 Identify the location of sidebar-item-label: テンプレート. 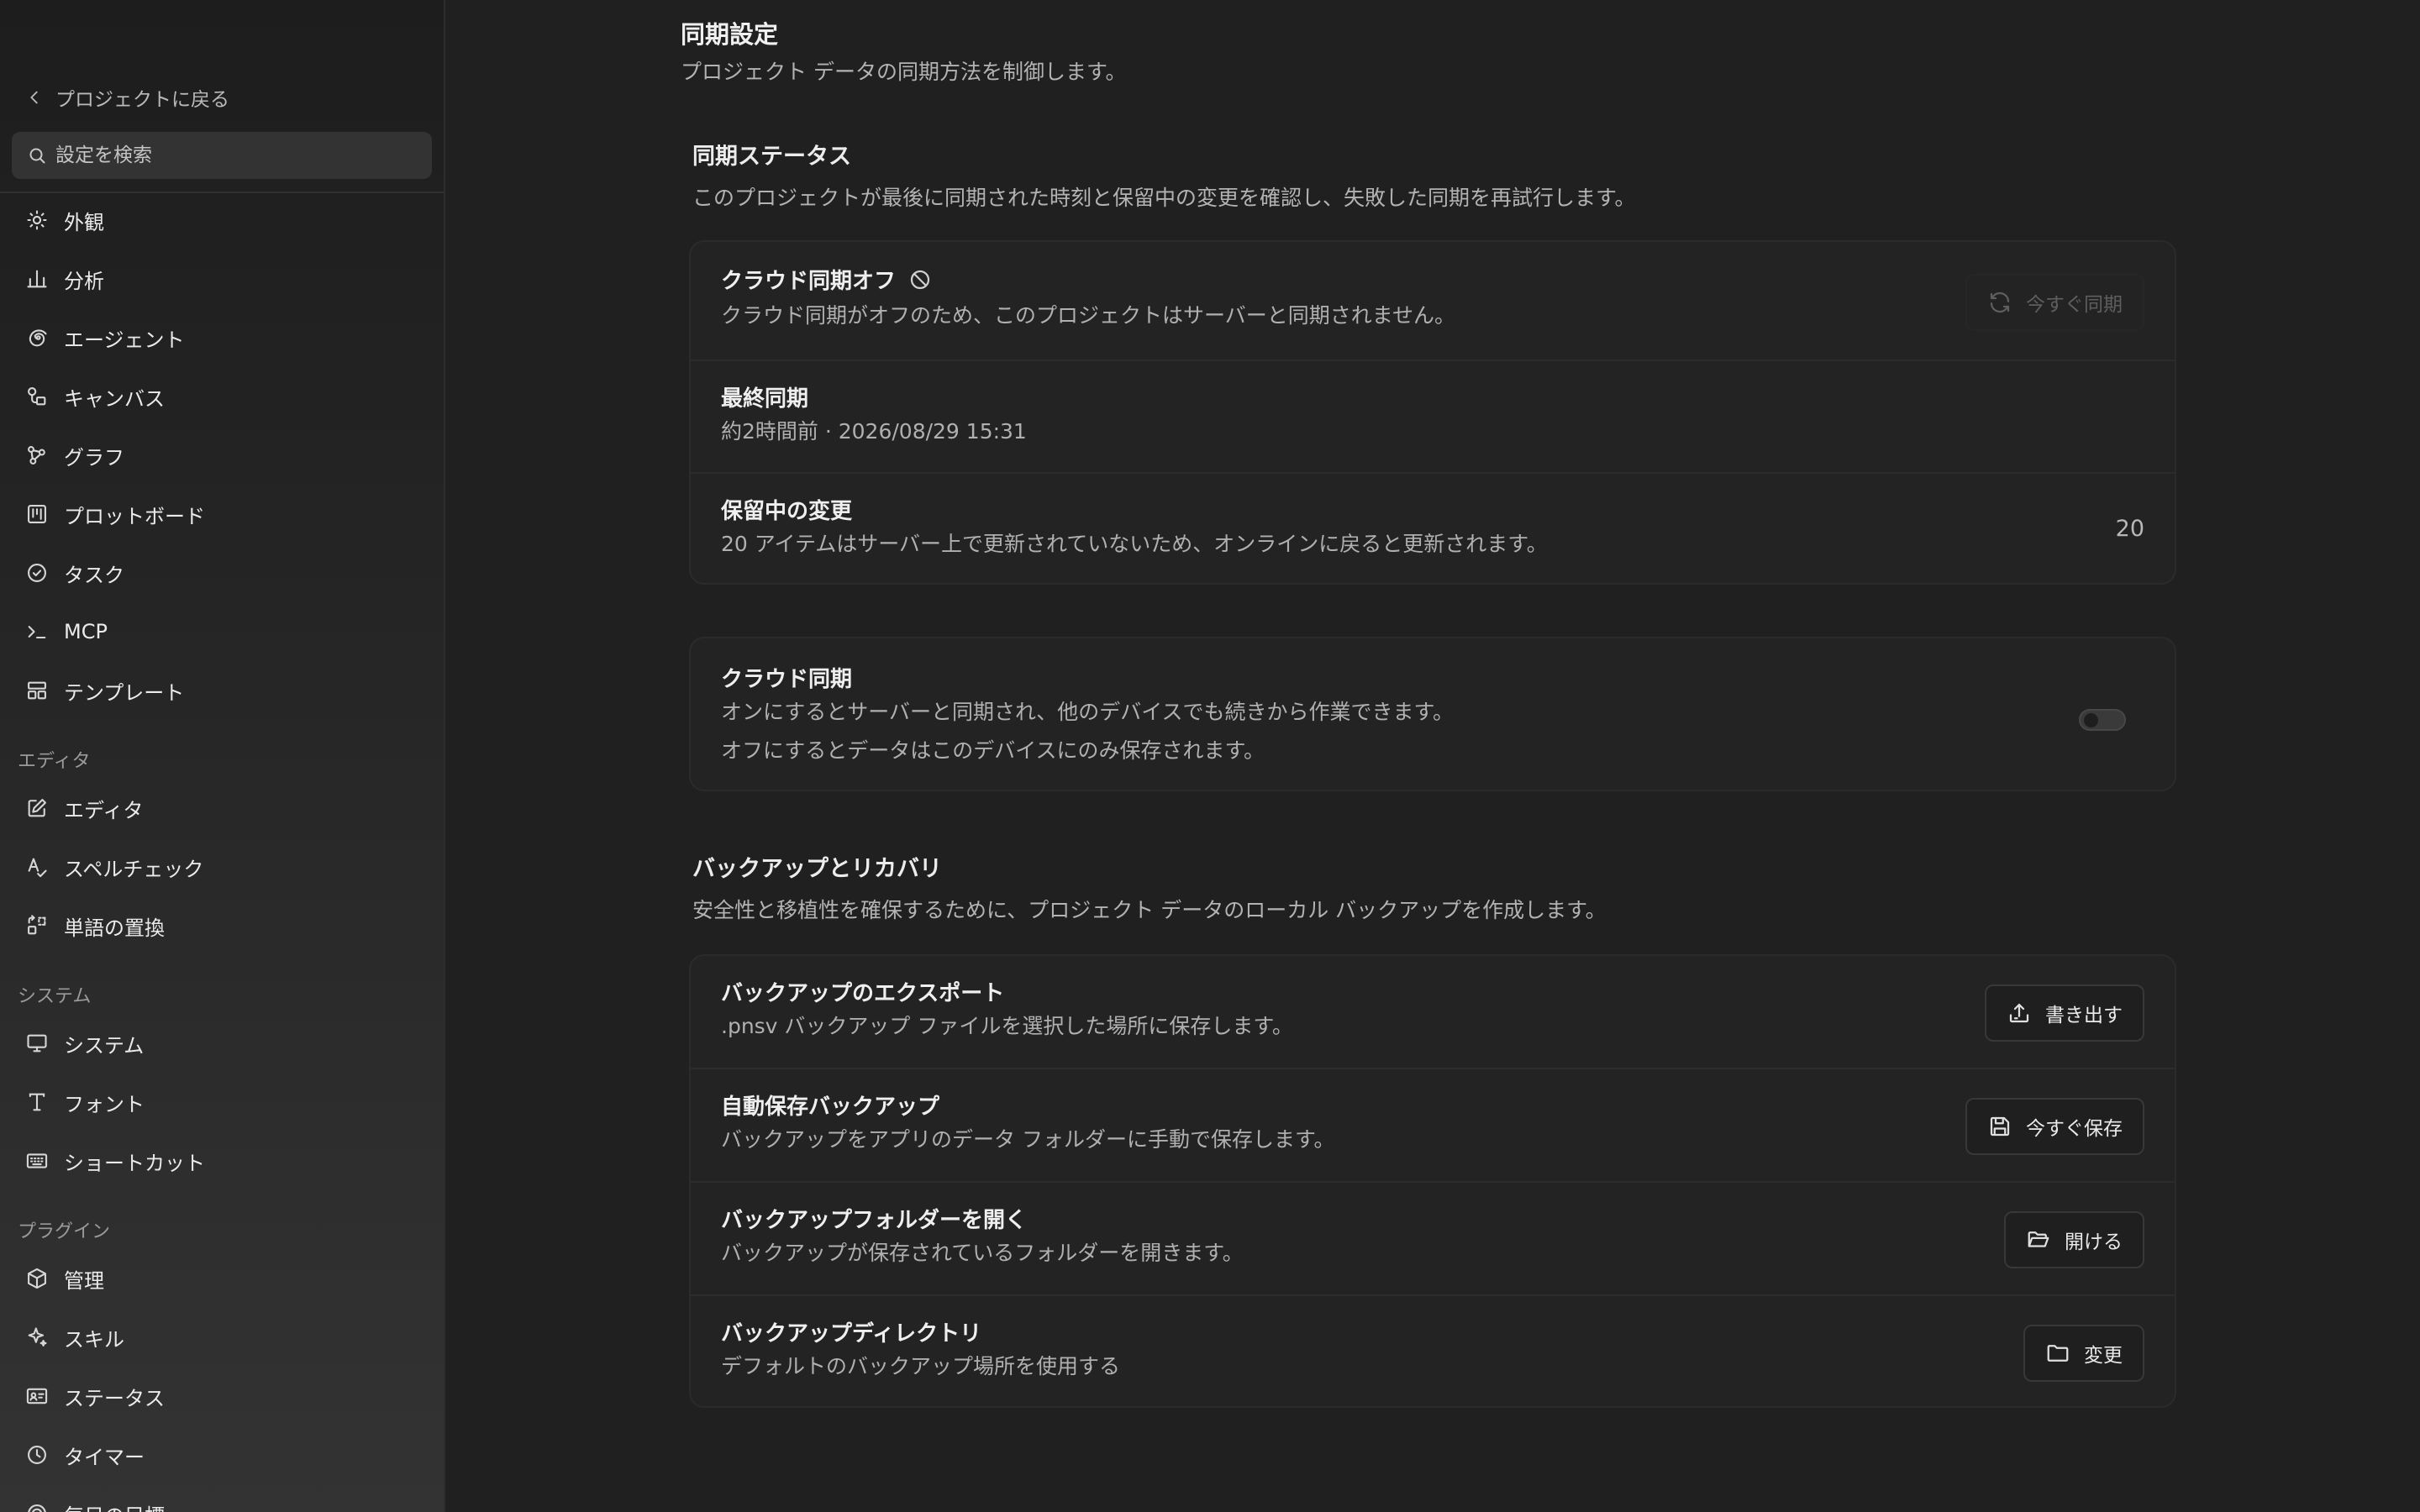
(124, 692).